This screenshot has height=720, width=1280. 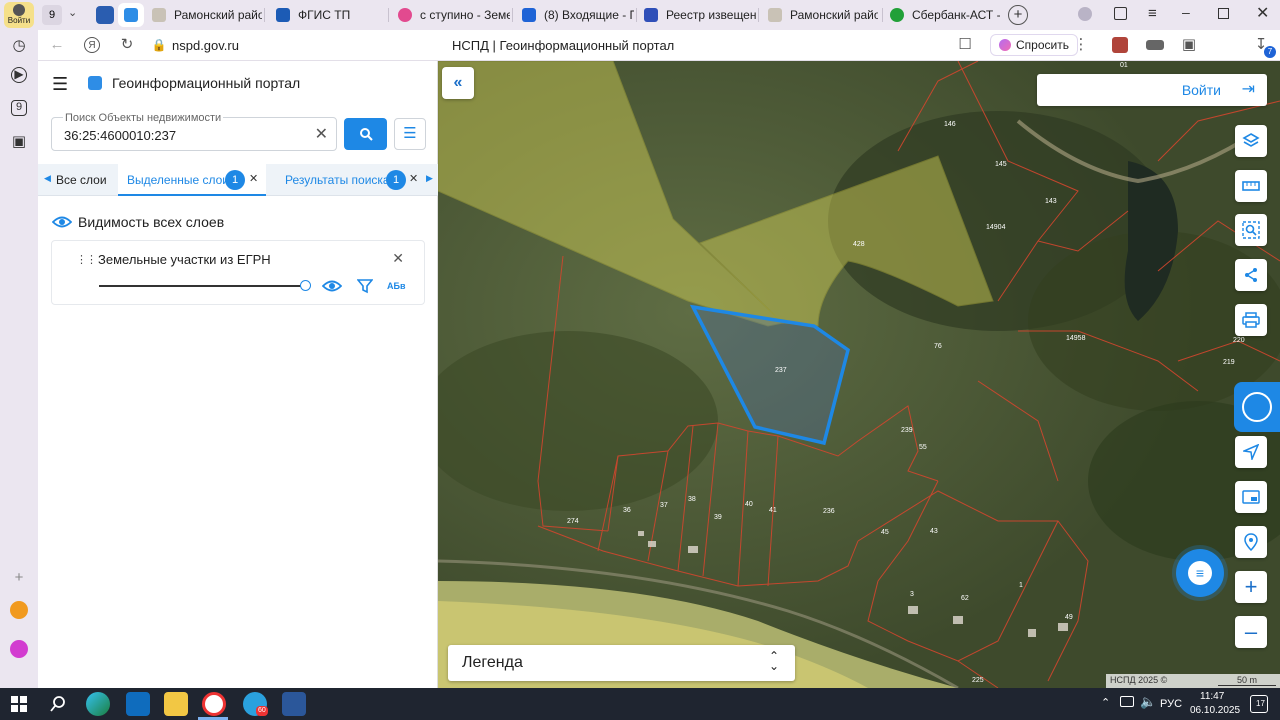 What do you see at coordinates (1186, 12) in the screenshot?
I see `minimize-button: –` at bounding box center [1186, 12].